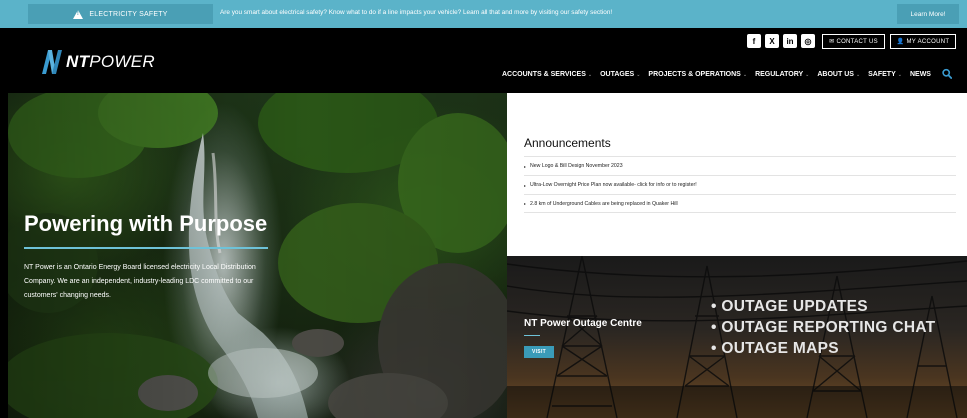 The image size is (967, 418). Describe the element at coordinates (539, 352) in the screenshot. I see `visit-button: VISIT` at that location.